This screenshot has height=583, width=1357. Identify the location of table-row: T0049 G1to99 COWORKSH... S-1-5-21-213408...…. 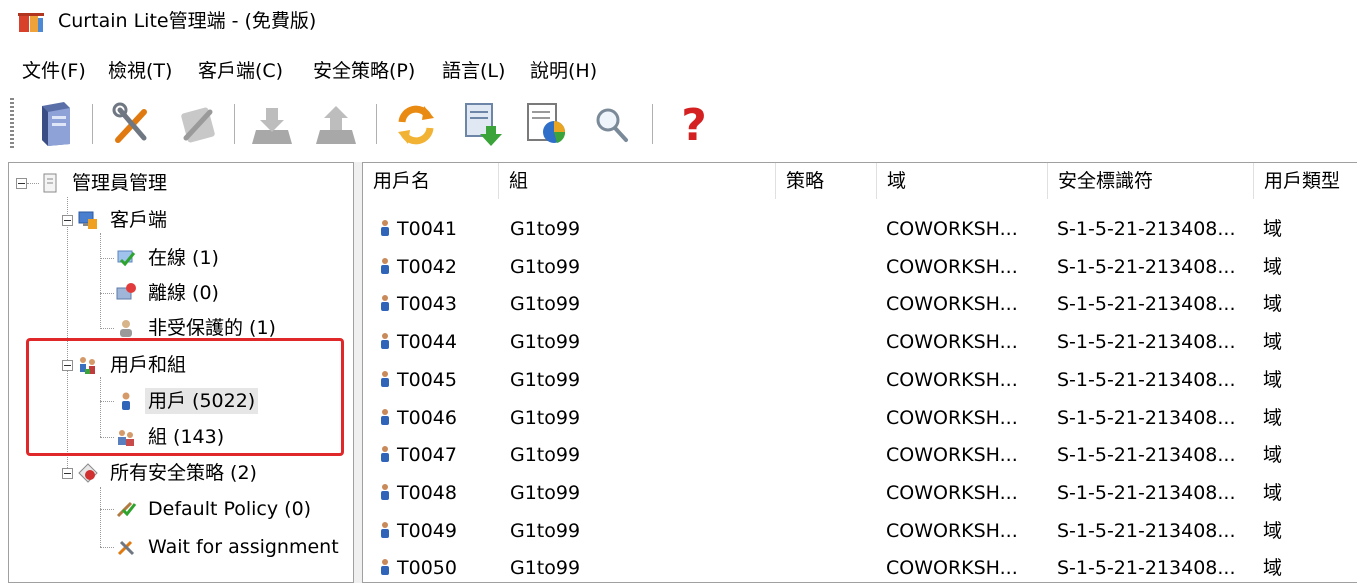
(860, 531).